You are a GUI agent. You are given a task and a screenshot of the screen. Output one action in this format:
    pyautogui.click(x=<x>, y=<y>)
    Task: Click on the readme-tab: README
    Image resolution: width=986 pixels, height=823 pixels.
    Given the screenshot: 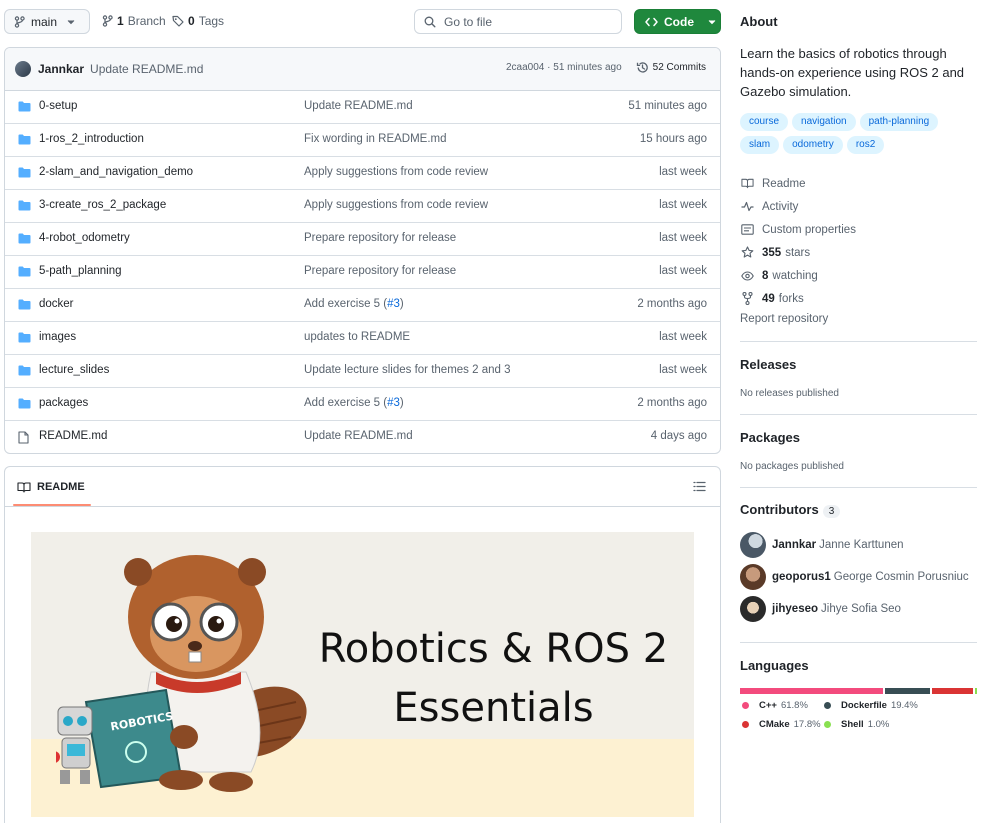 What is the action you would take?
    pyautogui.click(x=51, y=487)
    